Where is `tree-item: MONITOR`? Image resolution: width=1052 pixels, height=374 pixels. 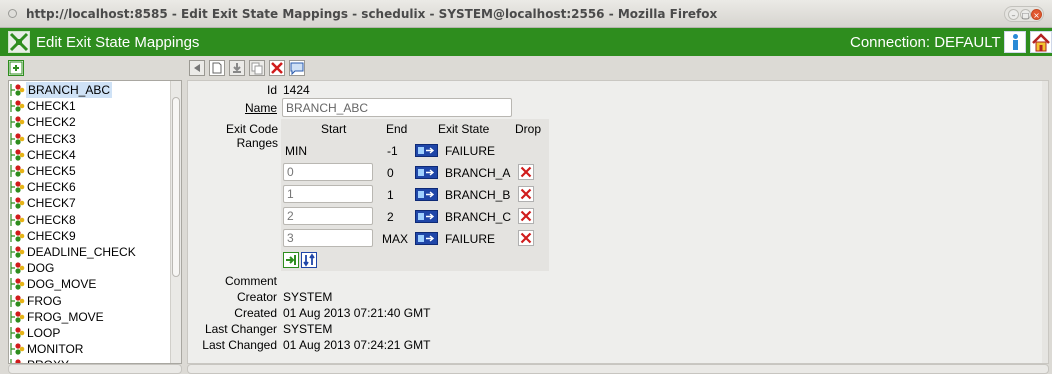
tree-item: MONITOR is located at coordinates (94, 349).